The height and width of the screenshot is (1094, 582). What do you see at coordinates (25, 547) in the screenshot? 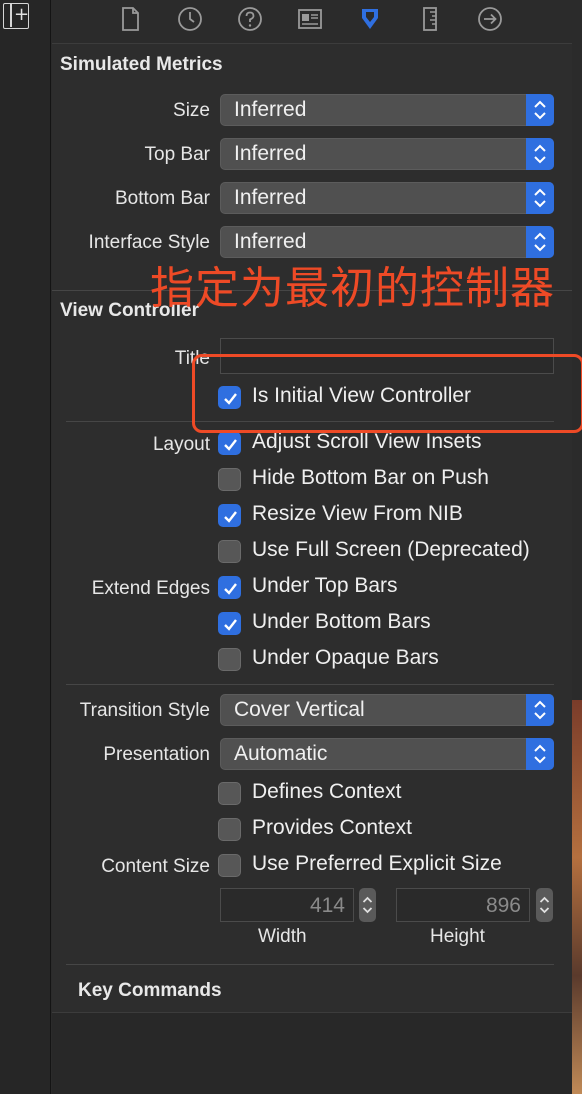
I see `left-strip: +` at bounding box center [25, 547].